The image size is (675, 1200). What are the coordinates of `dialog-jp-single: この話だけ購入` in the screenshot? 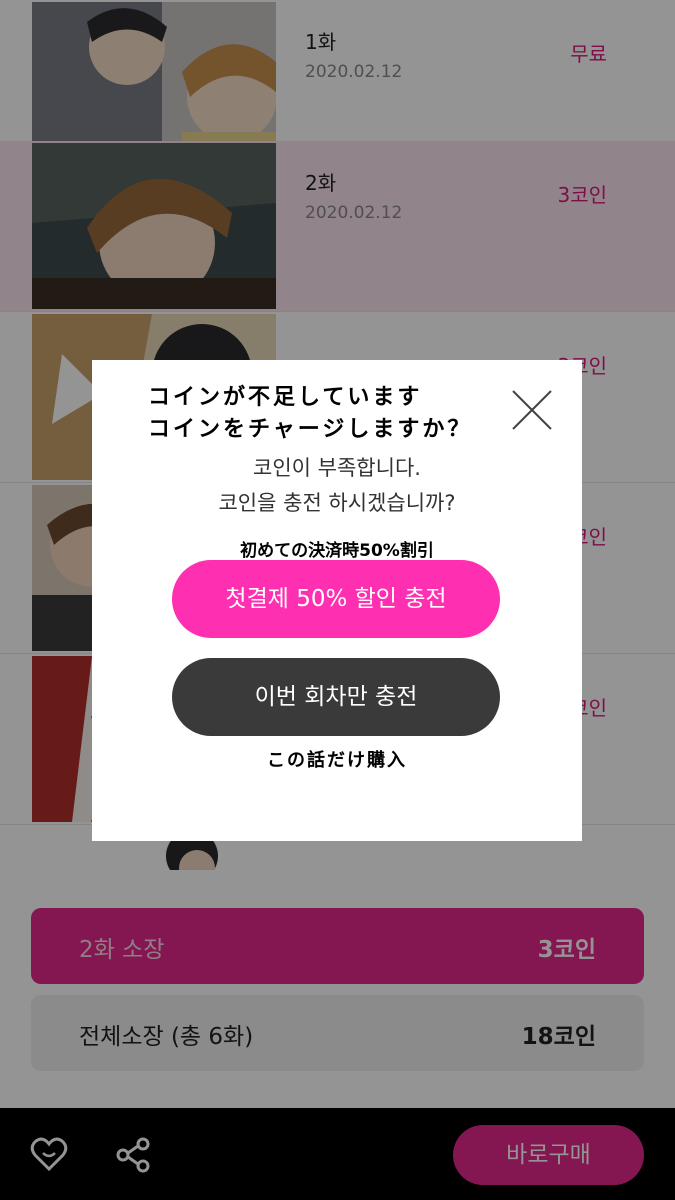 It's located at (337, 760).